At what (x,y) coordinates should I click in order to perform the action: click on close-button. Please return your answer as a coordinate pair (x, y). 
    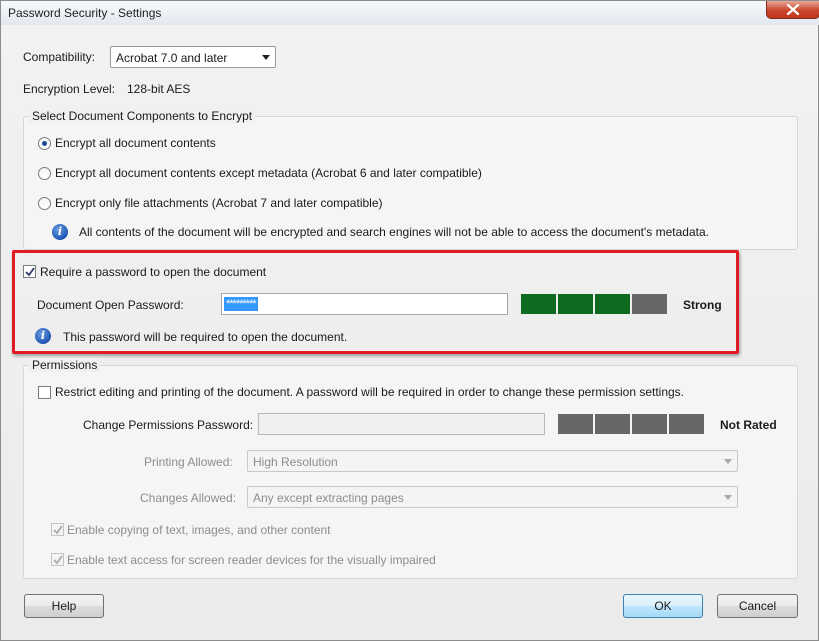
    Looking at the image, I should click on (792, 10).